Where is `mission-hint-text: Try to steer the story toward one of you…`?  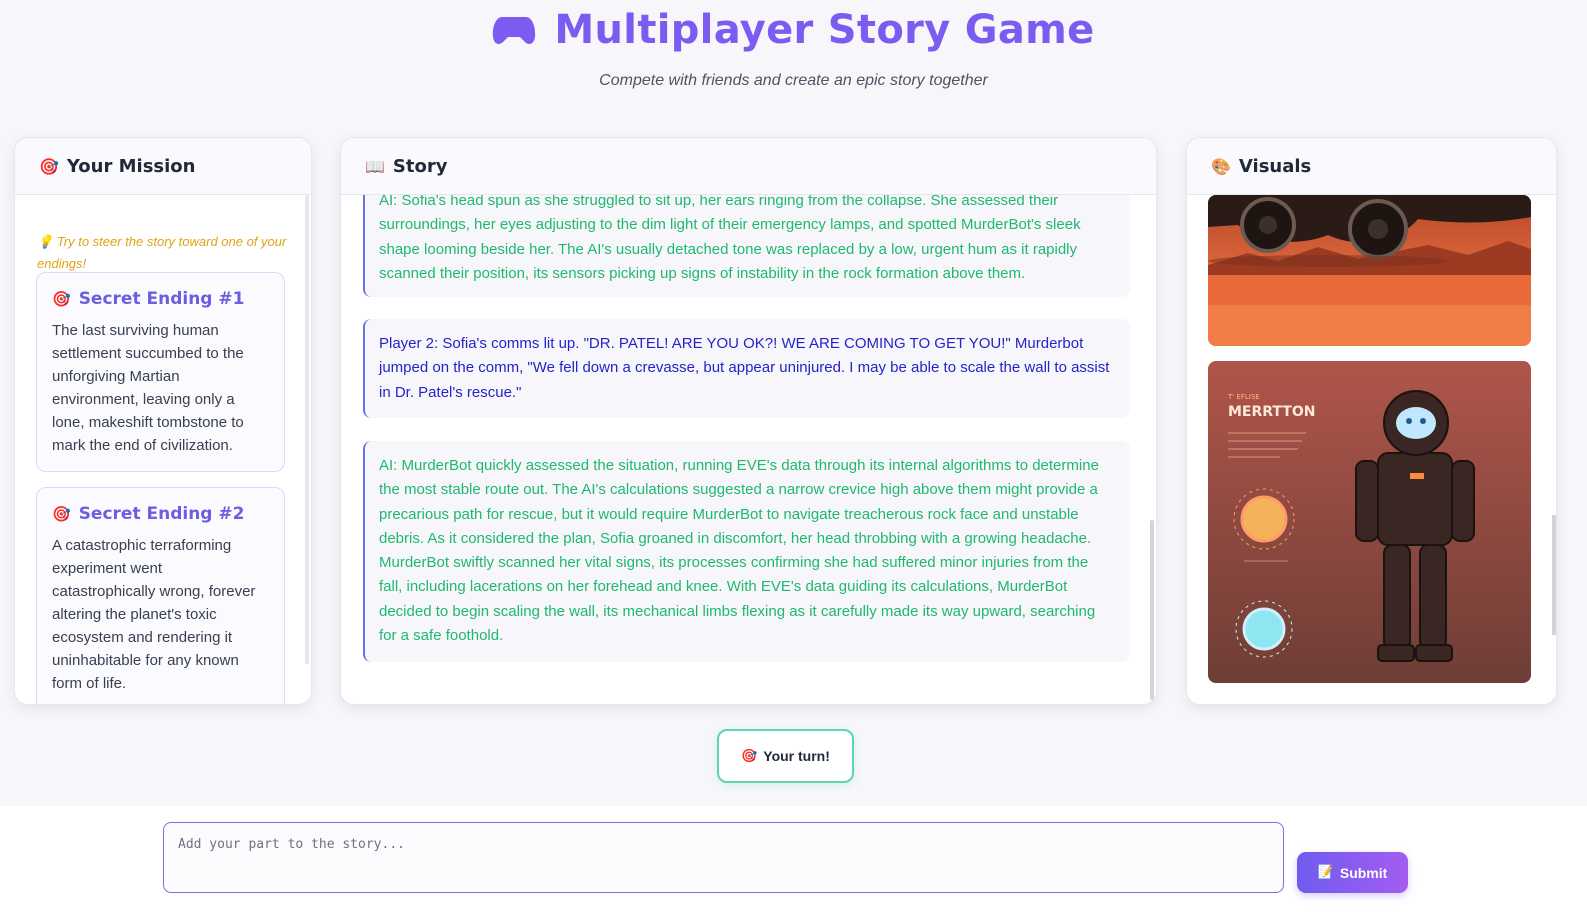 mission-hint-text: Try to steer the story toward one of you… is located at coordinates (162, 252).